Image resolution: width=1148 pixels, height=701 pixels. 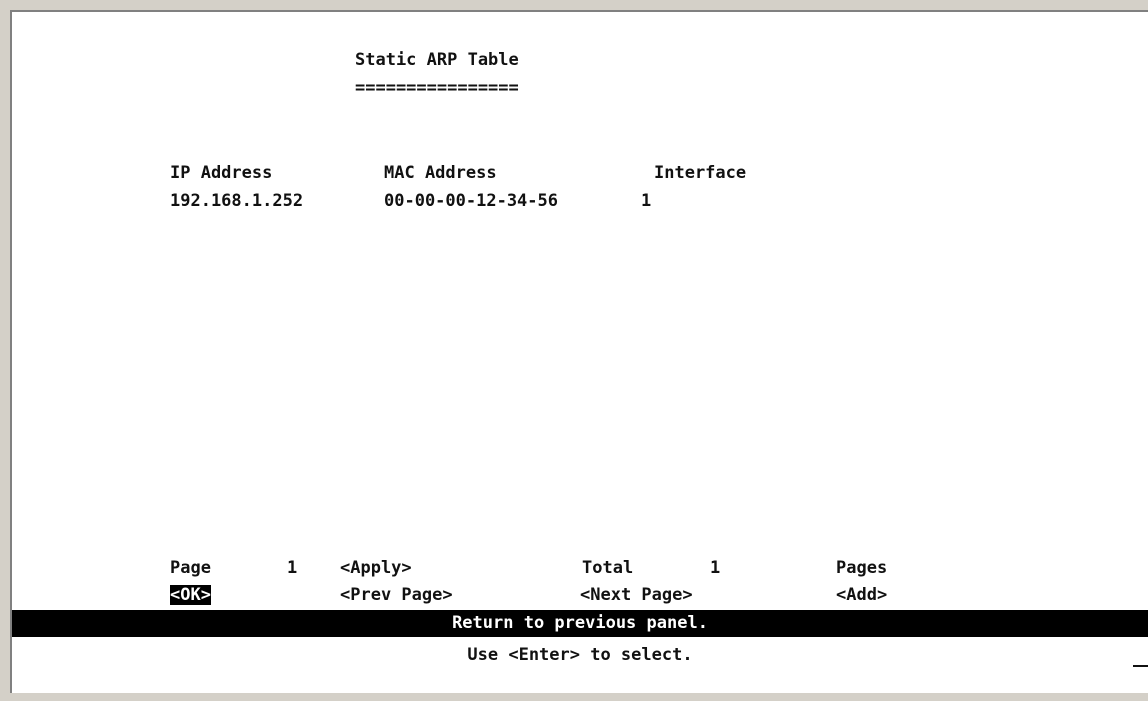 What do you see at coordinates (437, 60) in the screenshot?
I see `panel-title: Static ARP Table` at bounding box center [437, 60].